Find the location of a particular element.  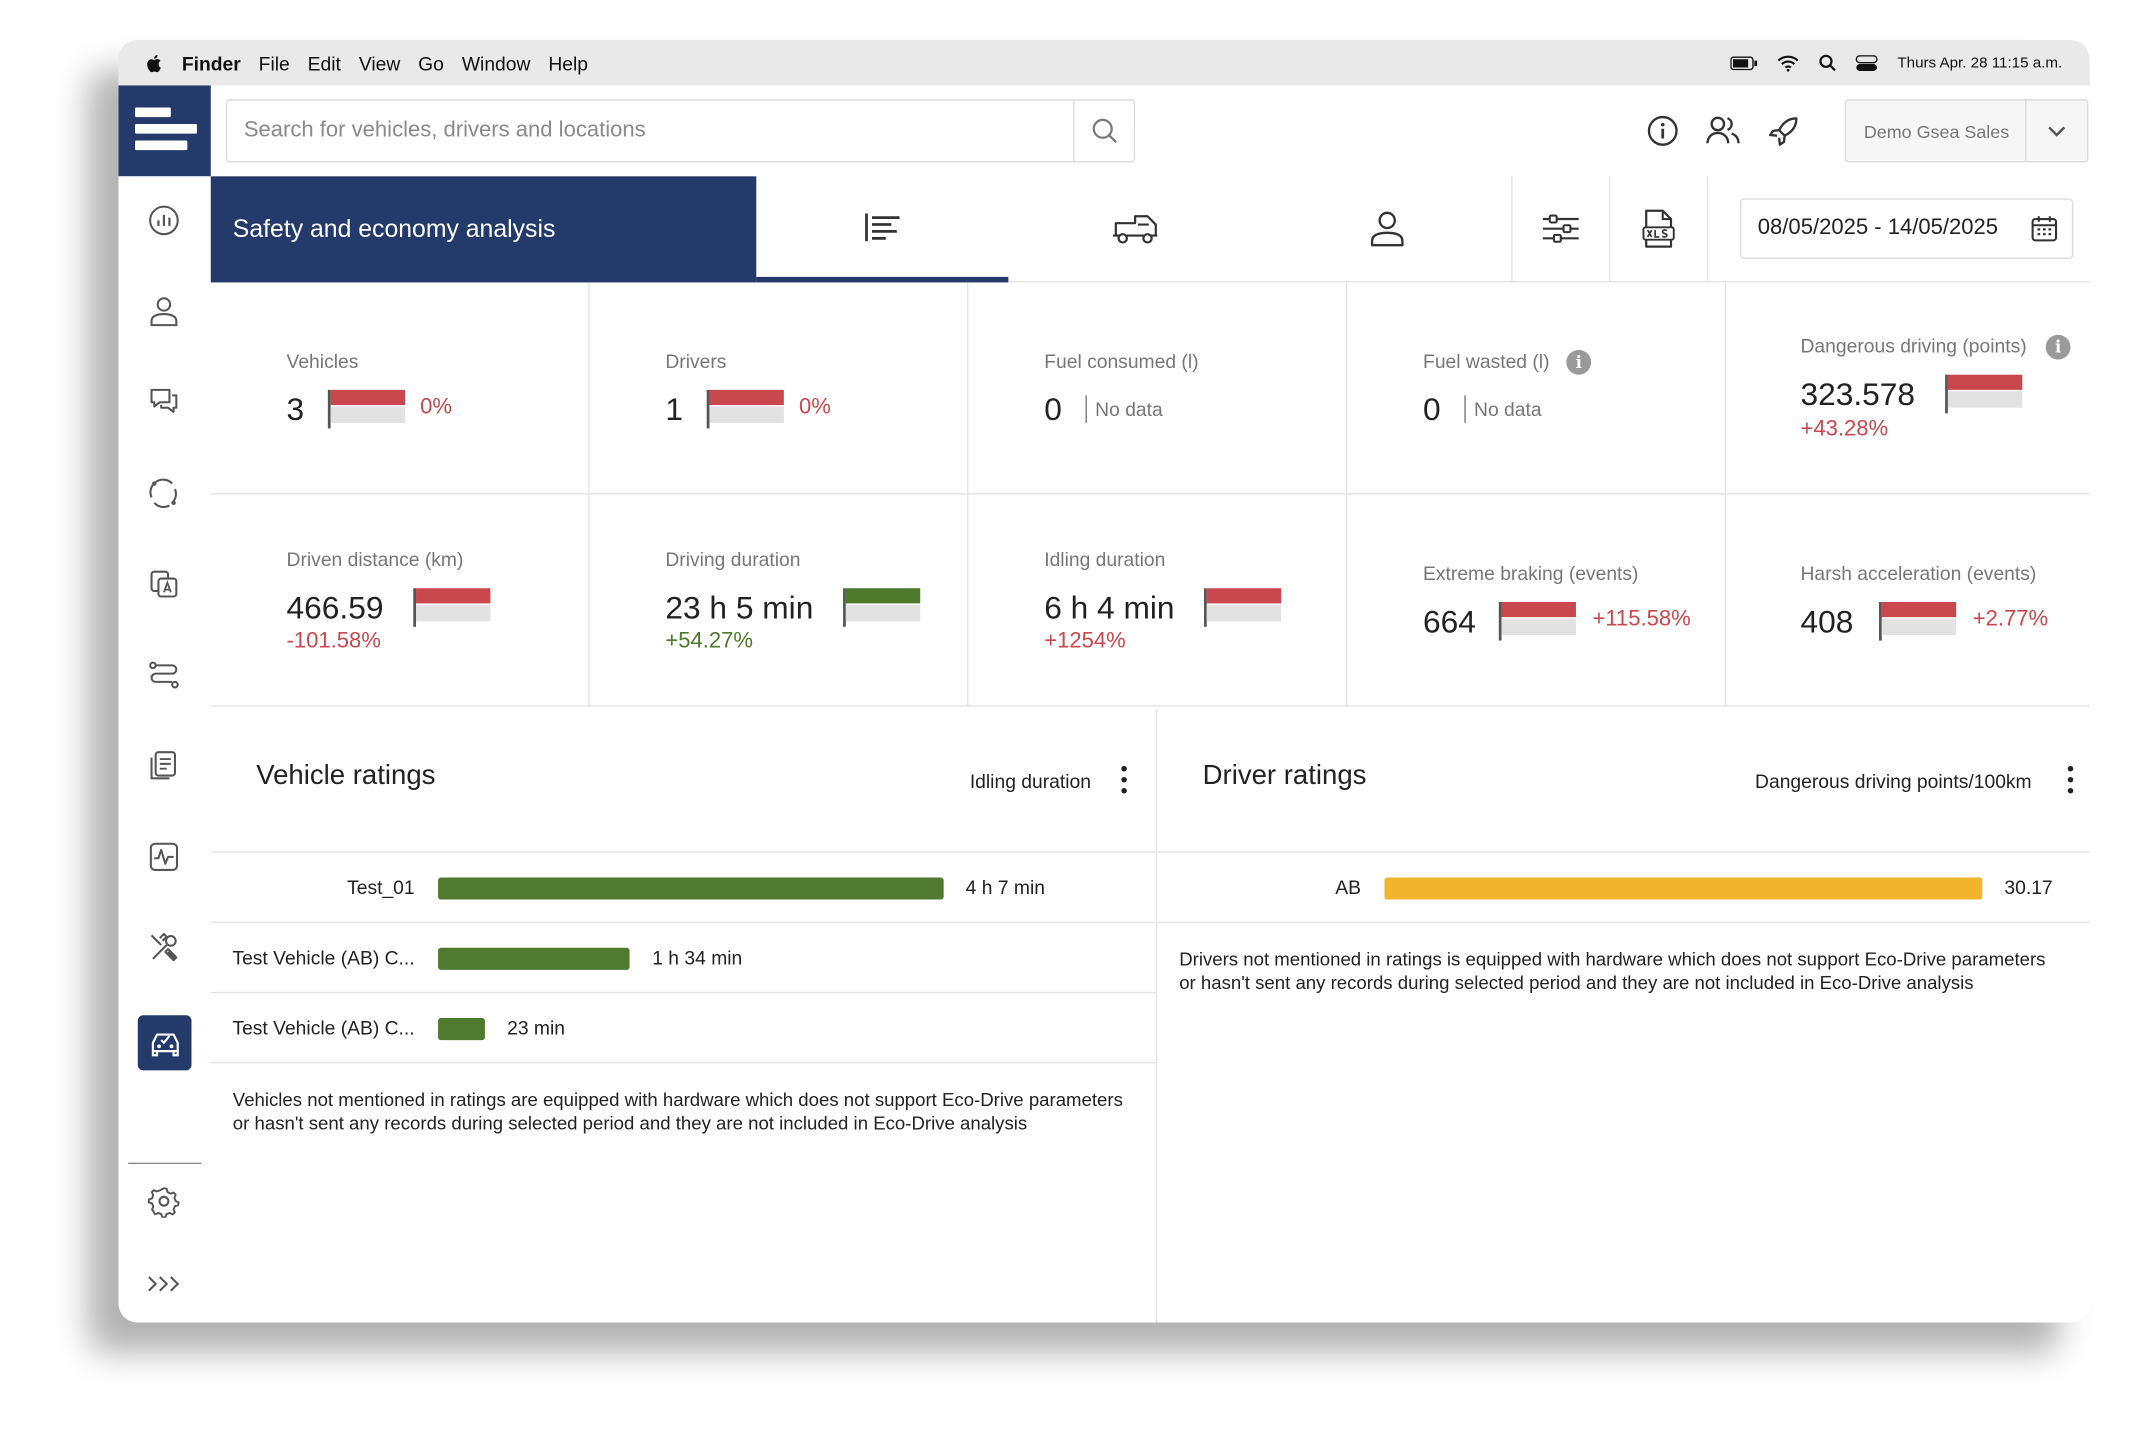

users-button is located at coordinates (1723, 131).